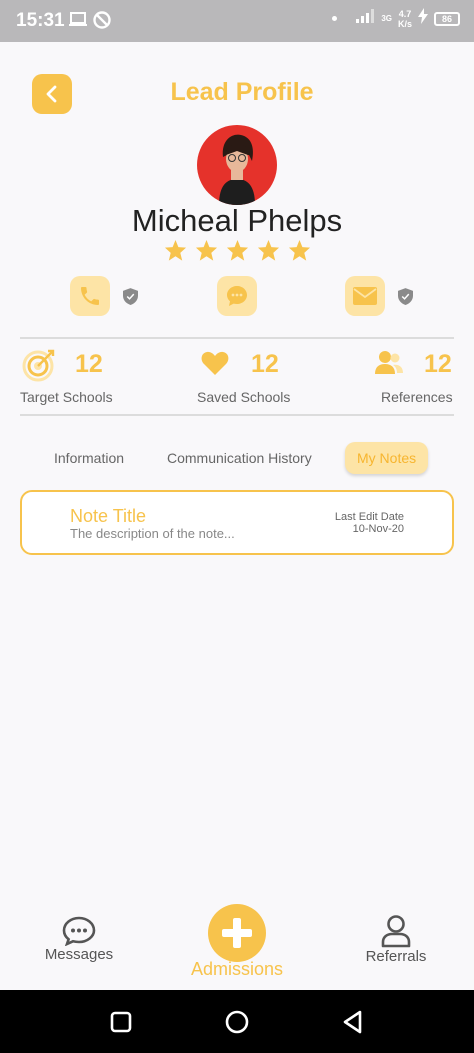  What do you see at coordinates (40, 20) in the screenshot?
I see `status-time: 15:31` at bounding box center [40, 20].